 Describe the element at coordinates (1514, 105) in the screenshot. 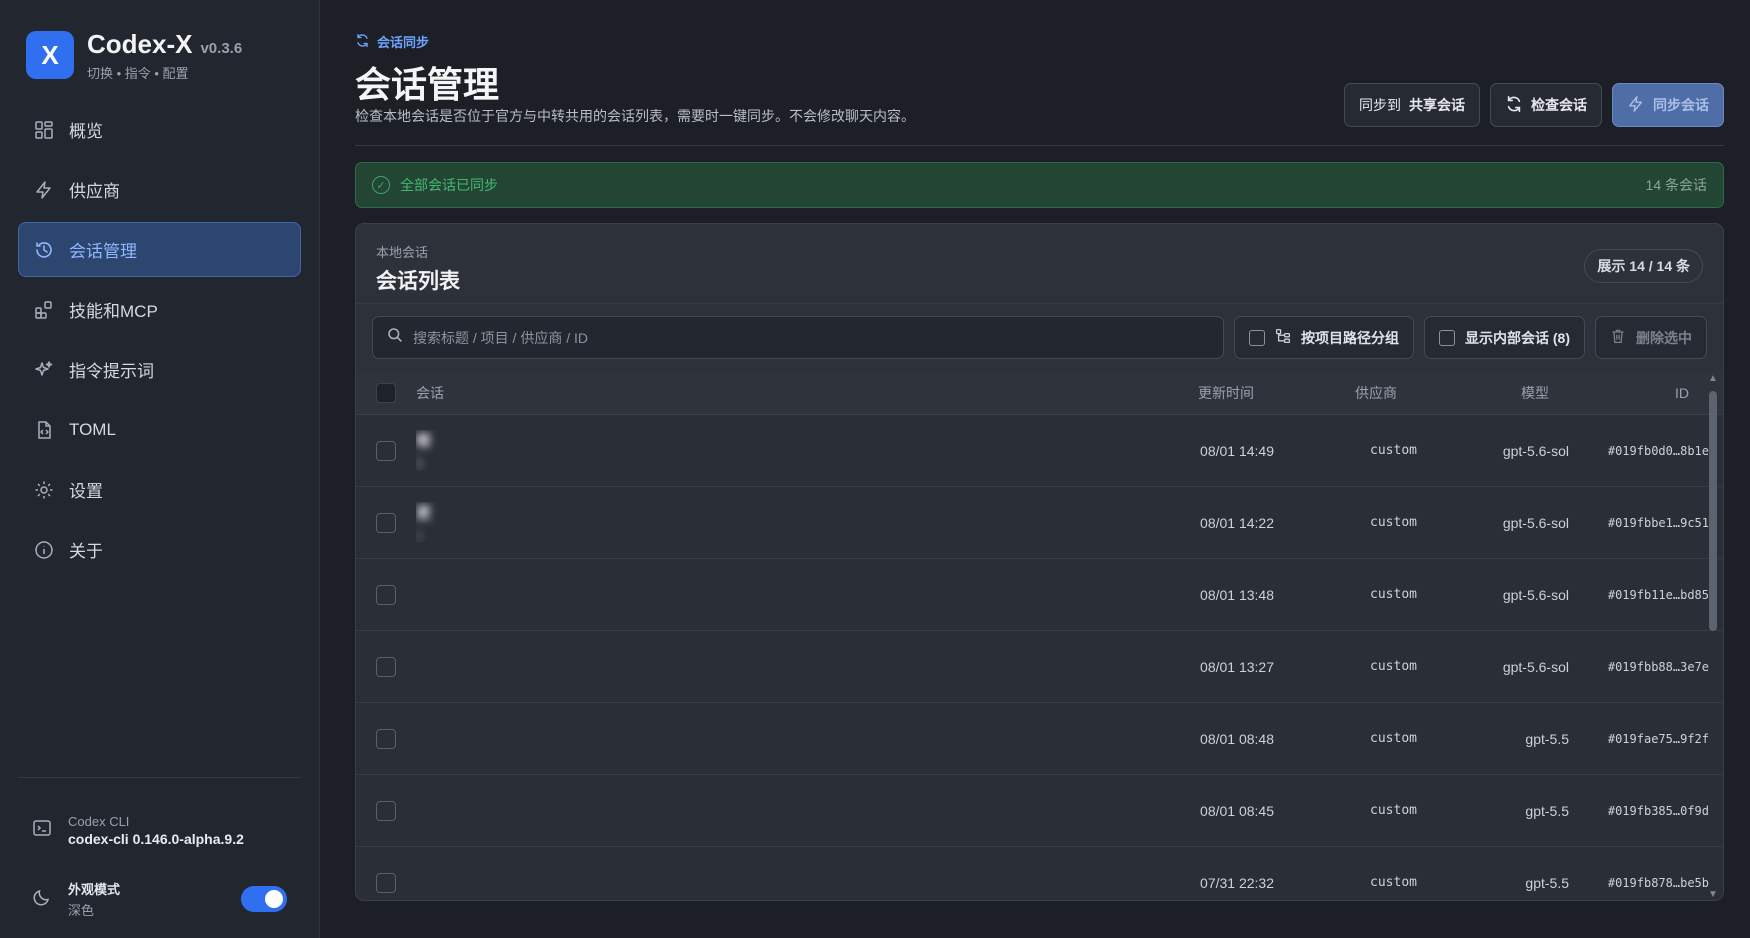

I see `refresh-icon` at that location.